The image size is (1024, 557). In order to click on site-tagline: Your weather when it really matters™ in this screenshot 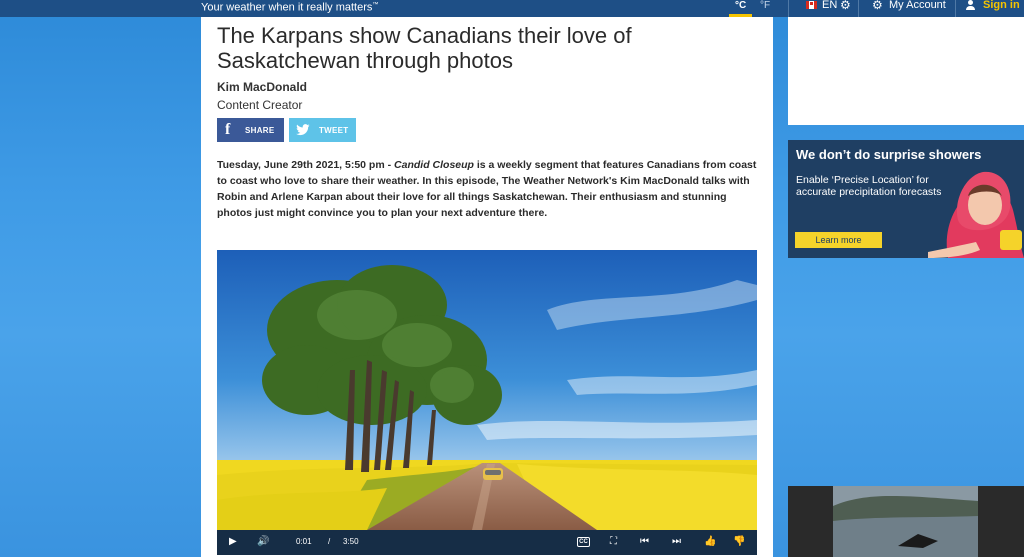, I will do `click(289, 7)`.